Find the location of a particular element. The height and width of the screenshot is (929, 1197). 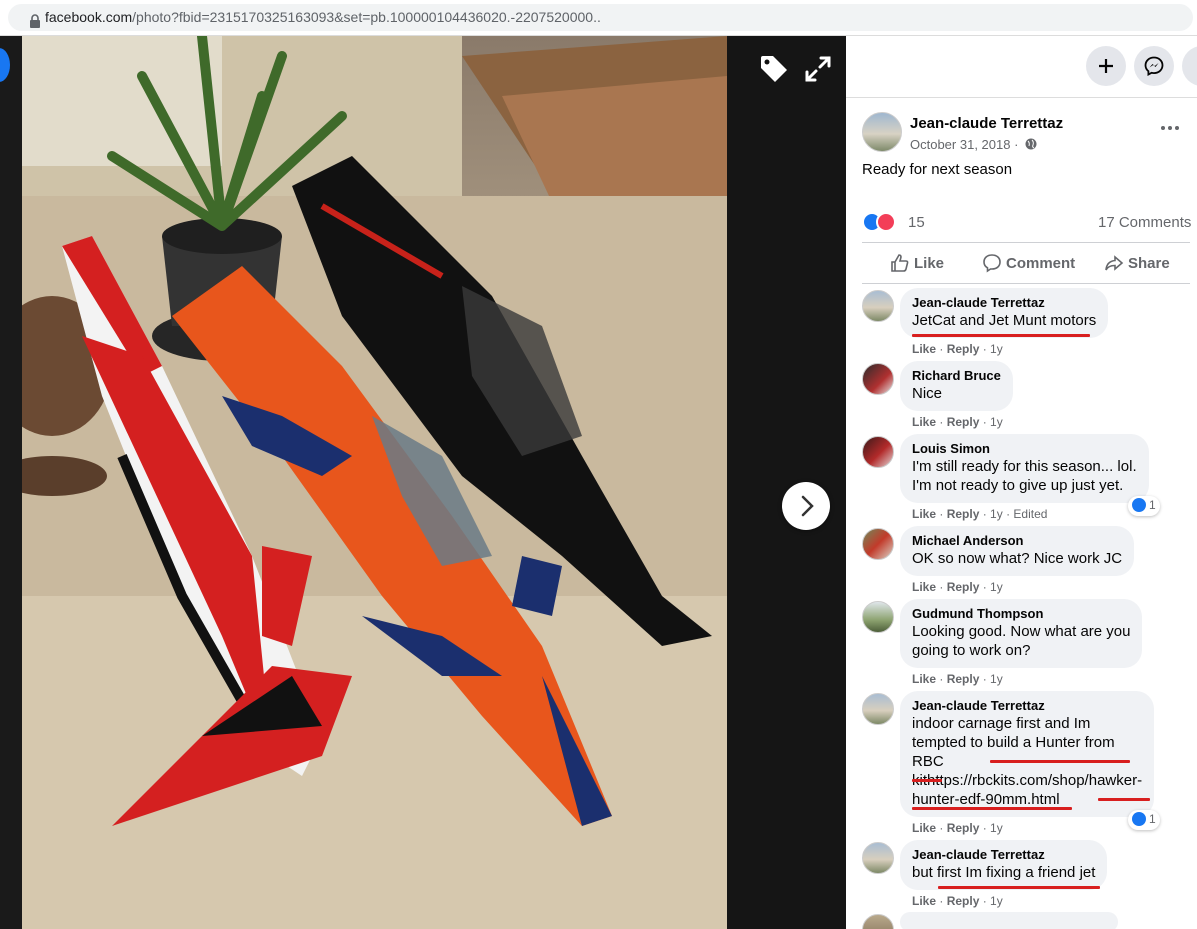

viewer-right-margin is located at coordinates (786, 482).